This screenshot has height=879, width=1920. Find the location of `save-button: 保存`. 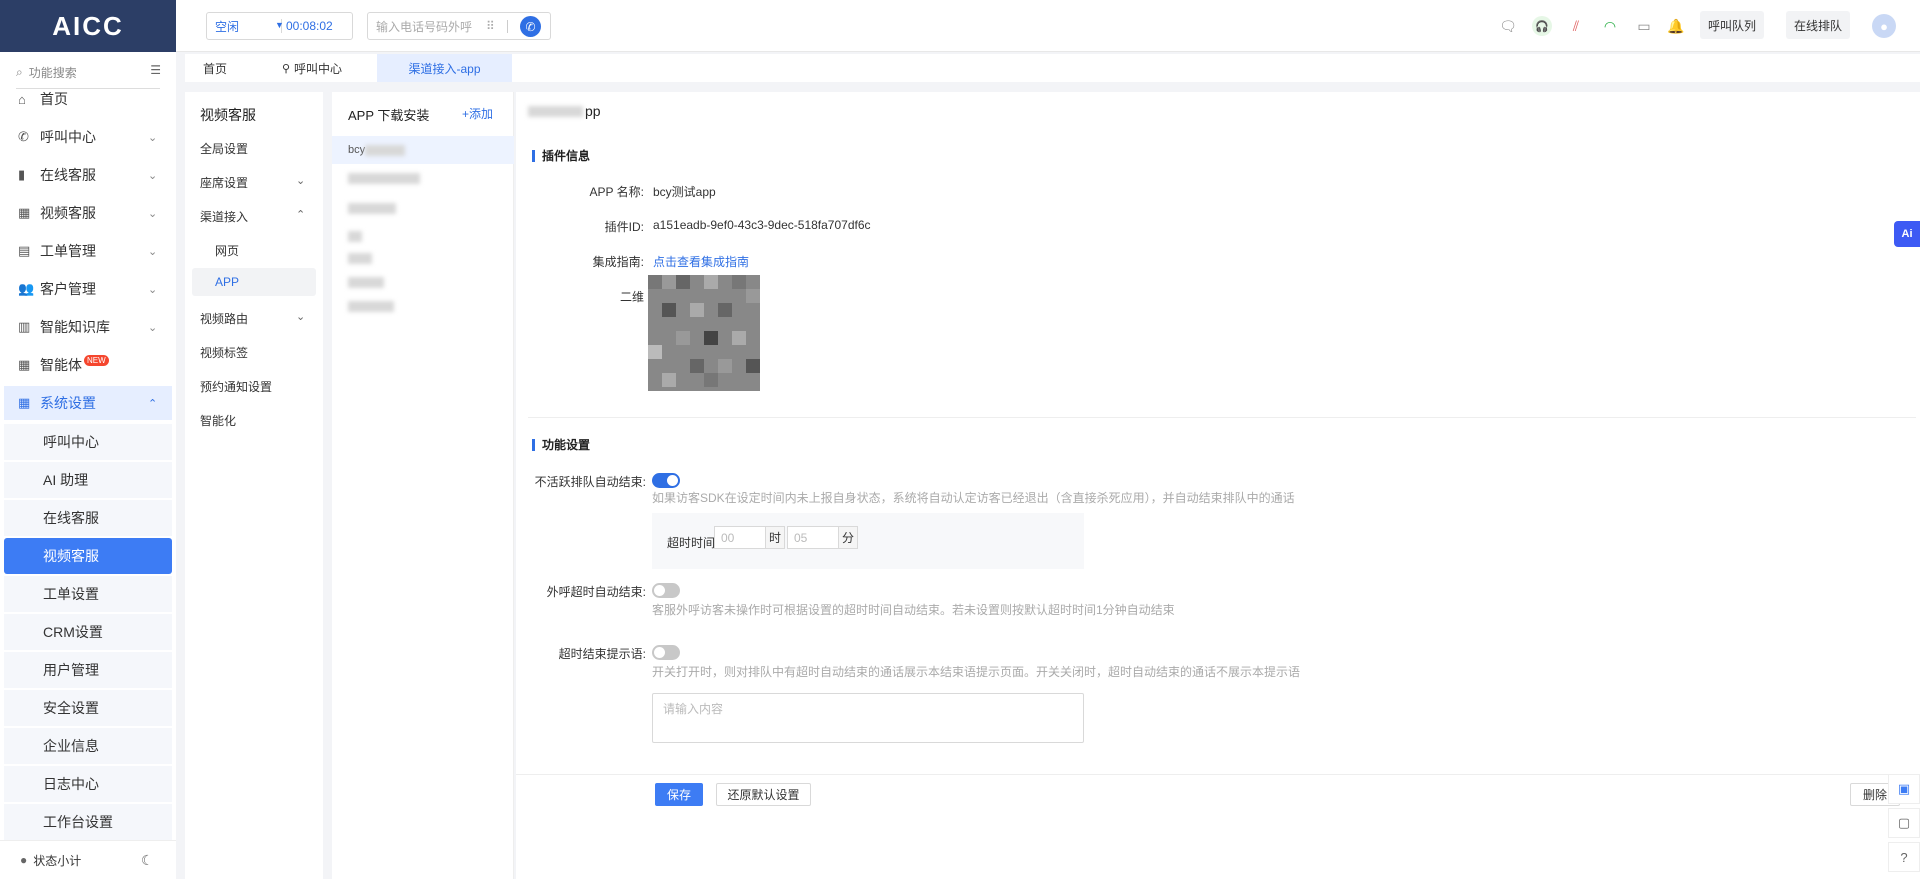

save-button: 保存 is located at coordinates (679, 794).